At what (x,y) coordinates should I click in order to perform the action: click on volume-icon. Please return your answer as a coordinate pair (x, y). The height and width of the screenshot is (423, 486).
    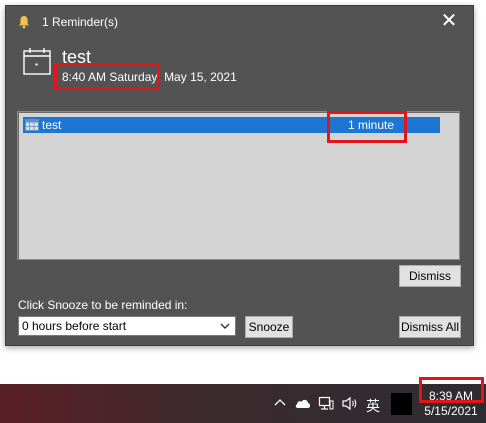
    Looking at the image, I should click on (350, 403).